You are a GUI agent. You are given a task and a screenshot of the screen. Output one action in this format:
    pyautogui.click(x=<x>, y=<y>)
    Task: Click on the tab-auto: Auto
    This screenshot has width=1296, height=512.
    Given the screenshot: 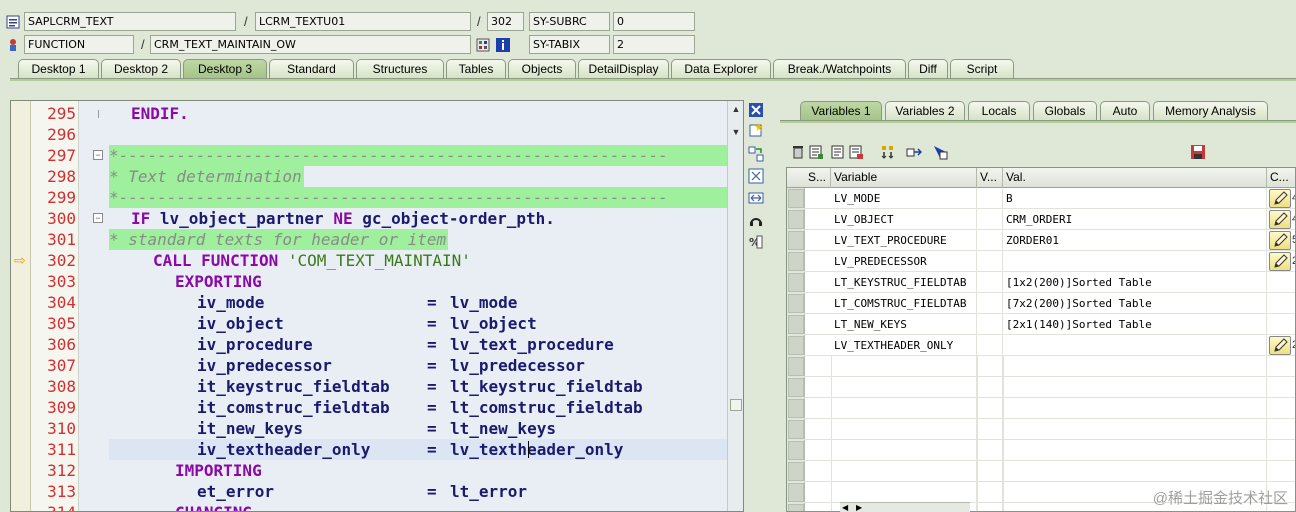 What is the action you would take?
    pyautogui.click(x=1125, y=110)
    